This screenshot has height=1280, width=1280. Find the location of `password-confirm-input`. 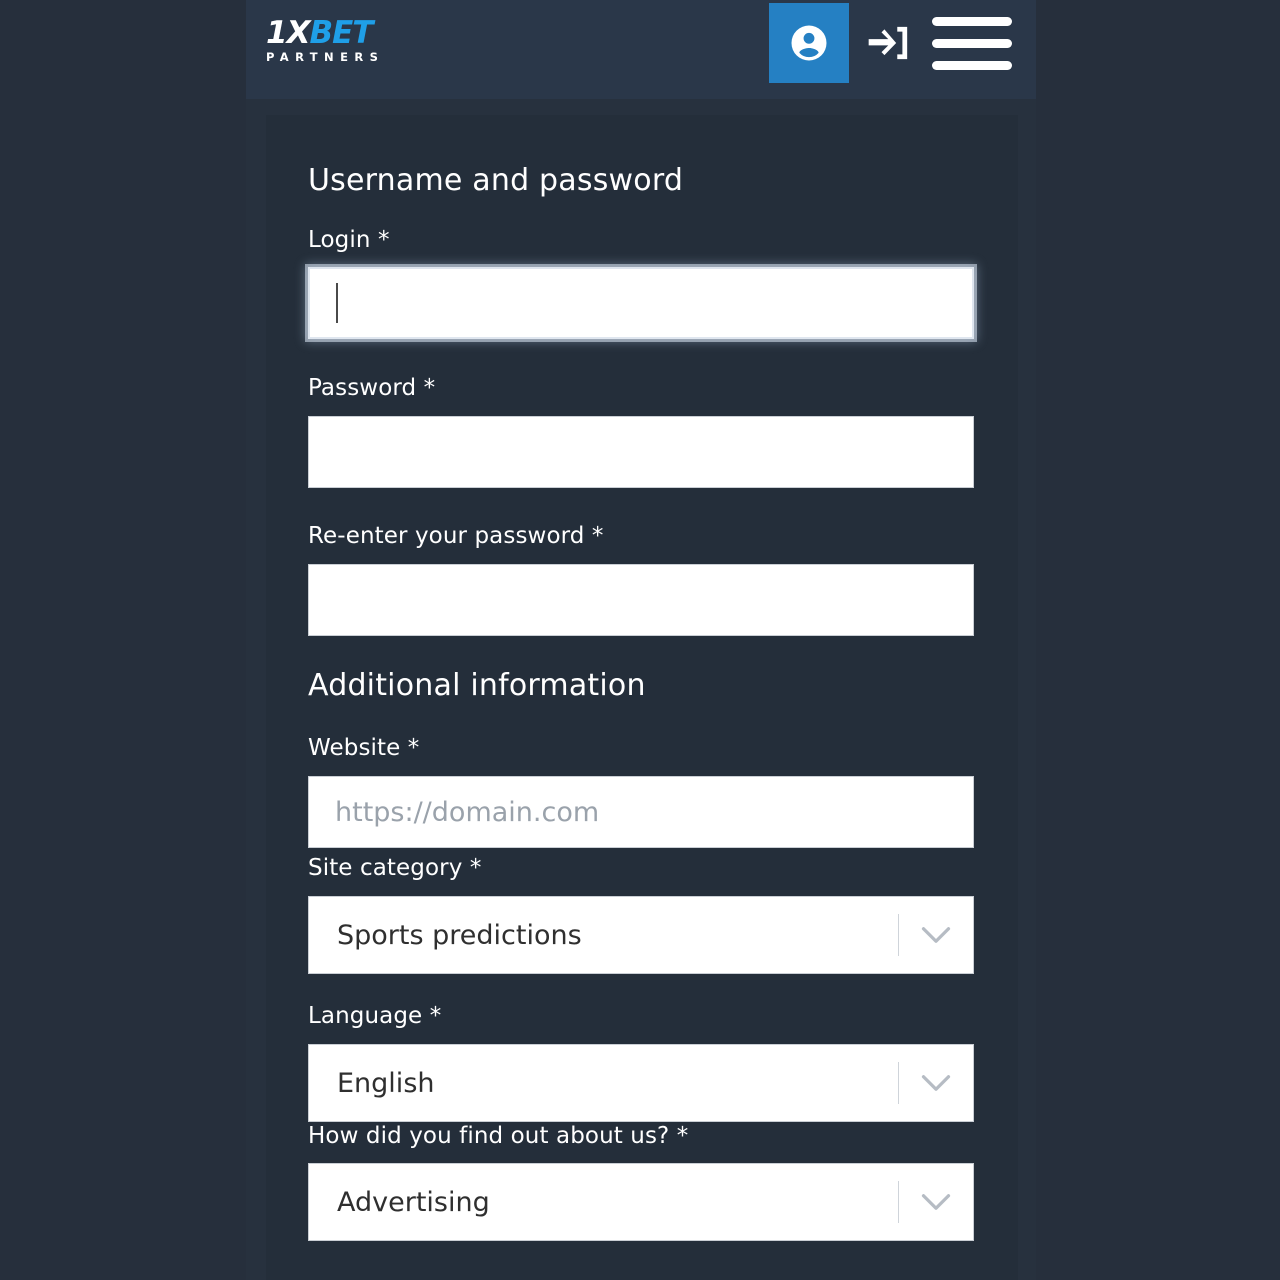

password-confirm-input is located at coordinates (641, 600).